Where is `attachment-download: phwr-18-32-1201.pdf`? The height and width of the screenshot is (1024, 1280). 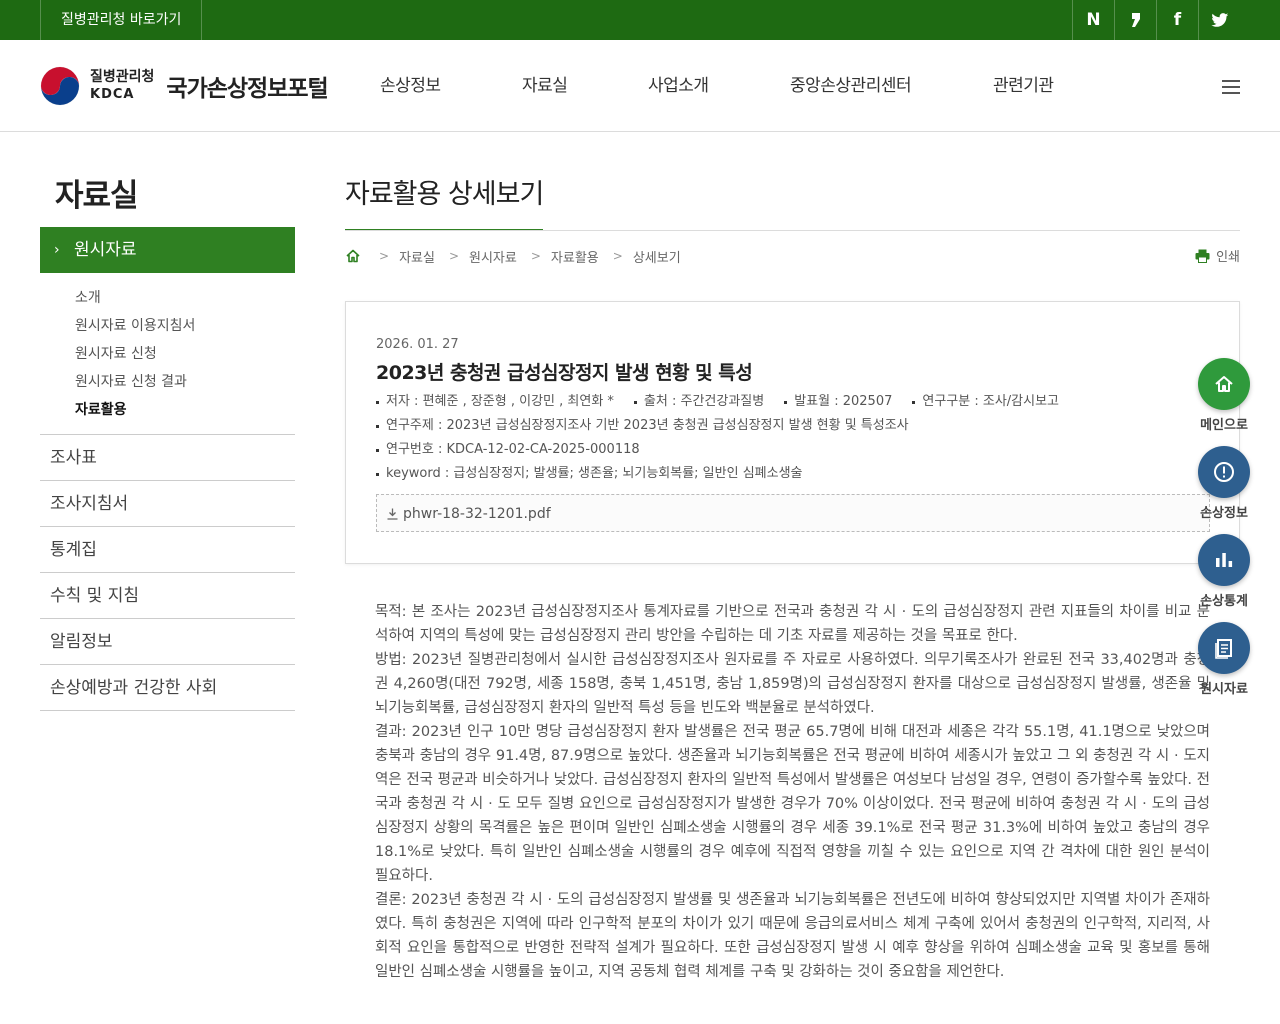
attachment-download: phwr-18-32-1201.pdf is located at coordinates (793, 513).